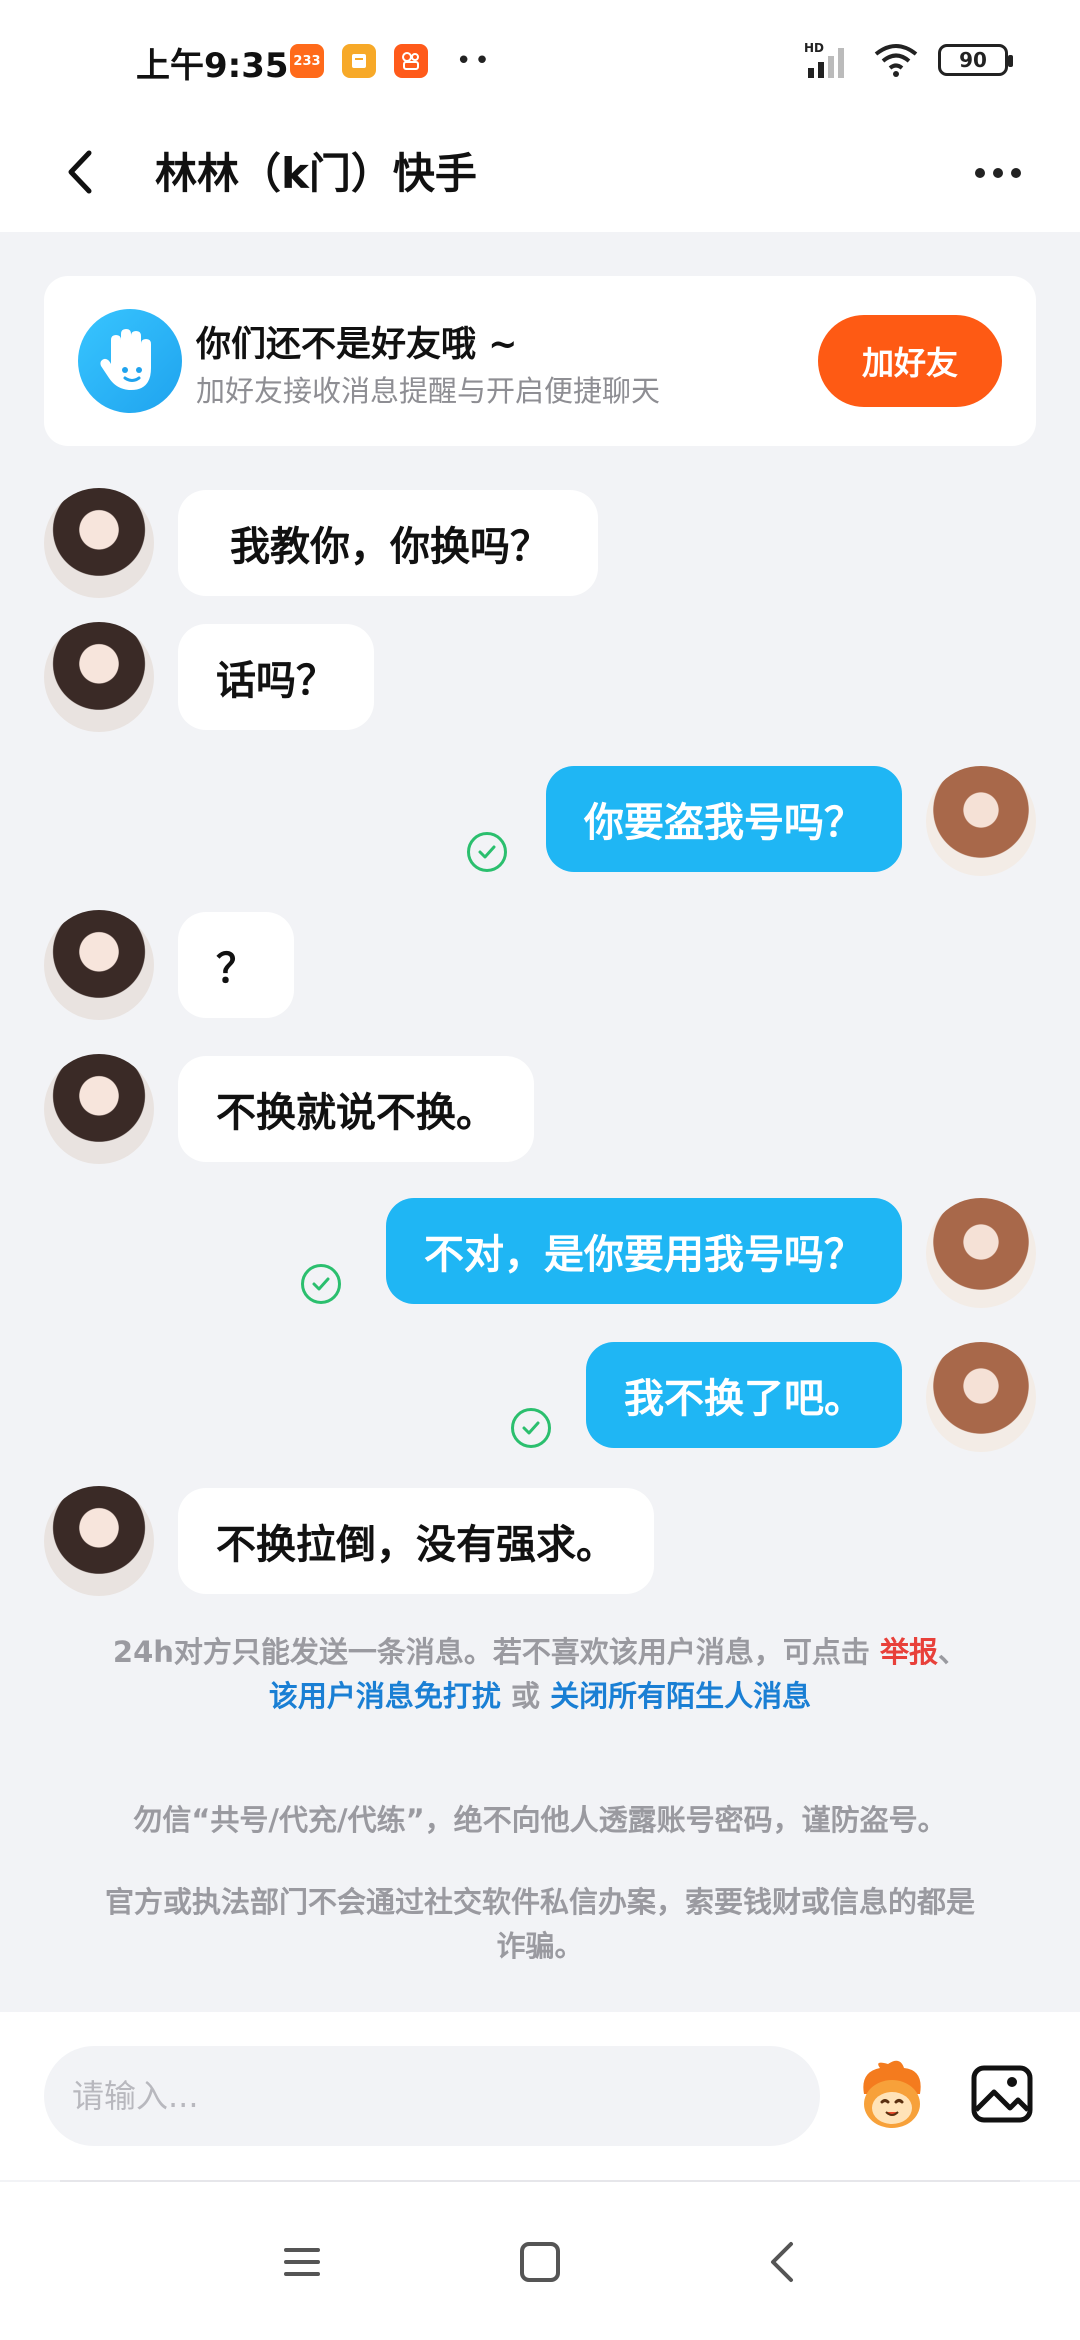  I want to click on home-square-icon, so click(540, 2262).